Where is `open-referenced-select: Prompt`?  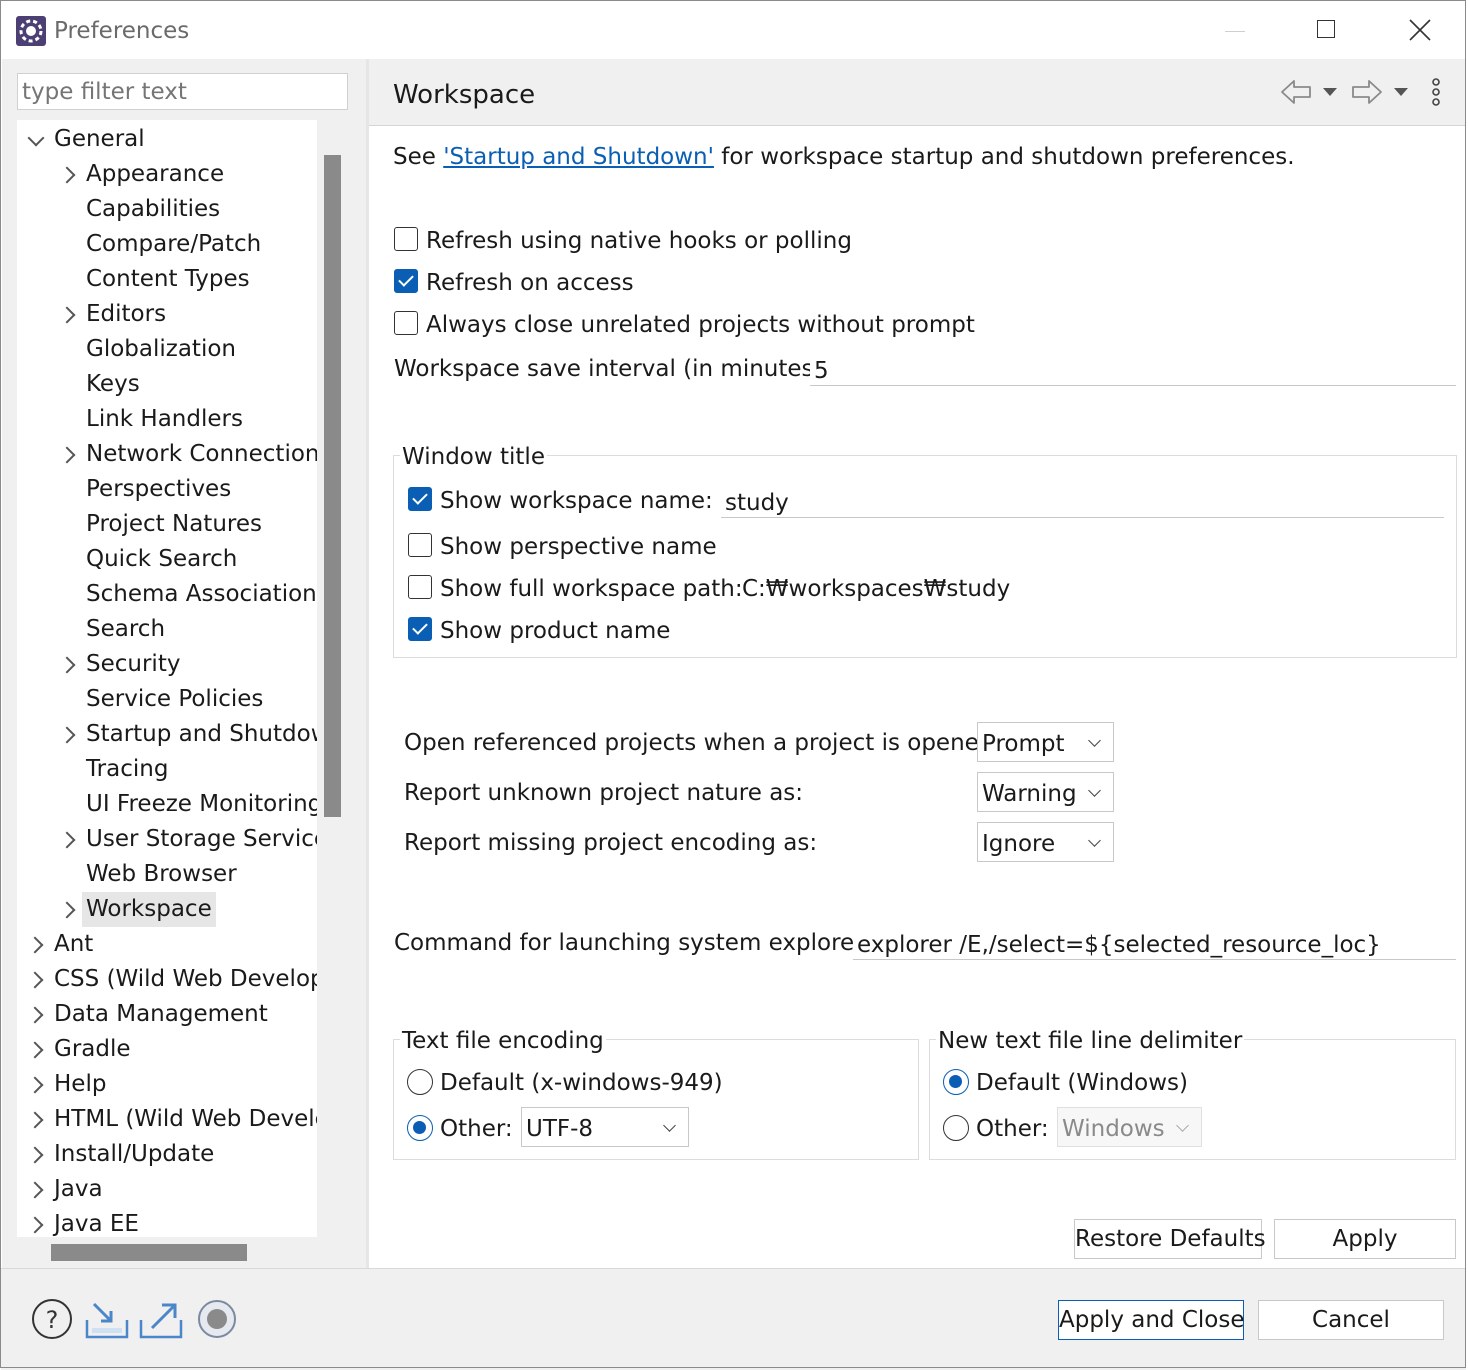 open-referenced-select: Prompt is located at coordinates (1045, 742).